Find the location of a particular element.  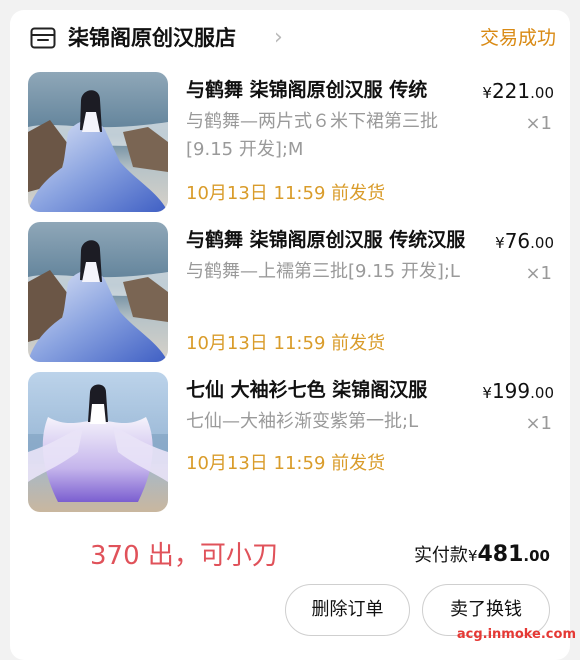

product-title: 与鹤舞 柒锦阁原创汉服 传统 is located at coordinates (328, 90).